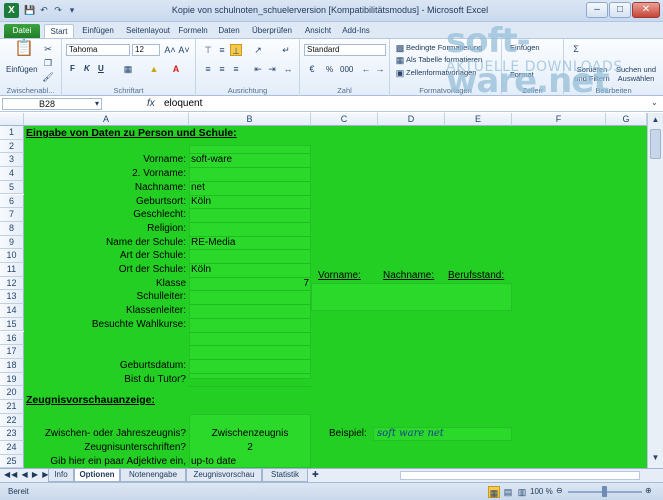 Image resolution: width=663 pixels, height=500 pixels. What do you see at coordinates (12, 146) in the screenshot?
I see `row-header: 2` at bounding box center [12, 146].